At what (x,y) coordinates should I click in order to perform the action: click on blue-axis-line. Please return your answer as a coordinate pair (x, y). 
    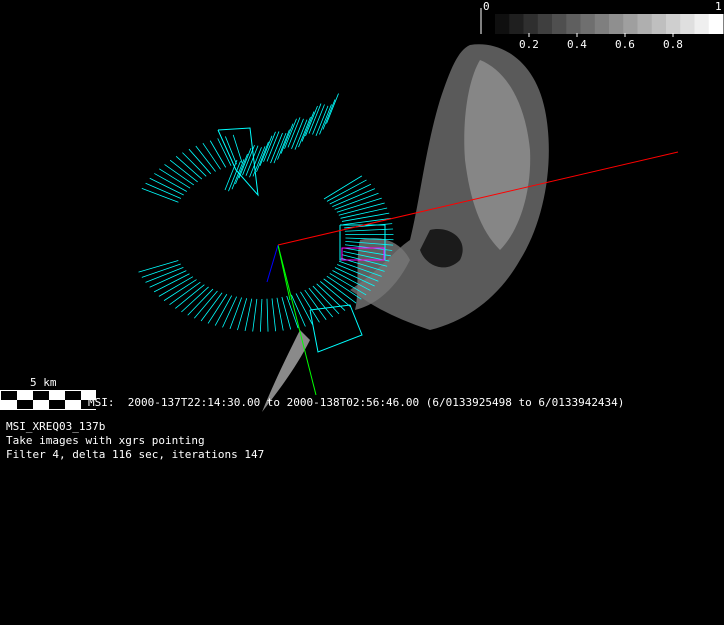
    Looking at the image, I should click on (272, 263).